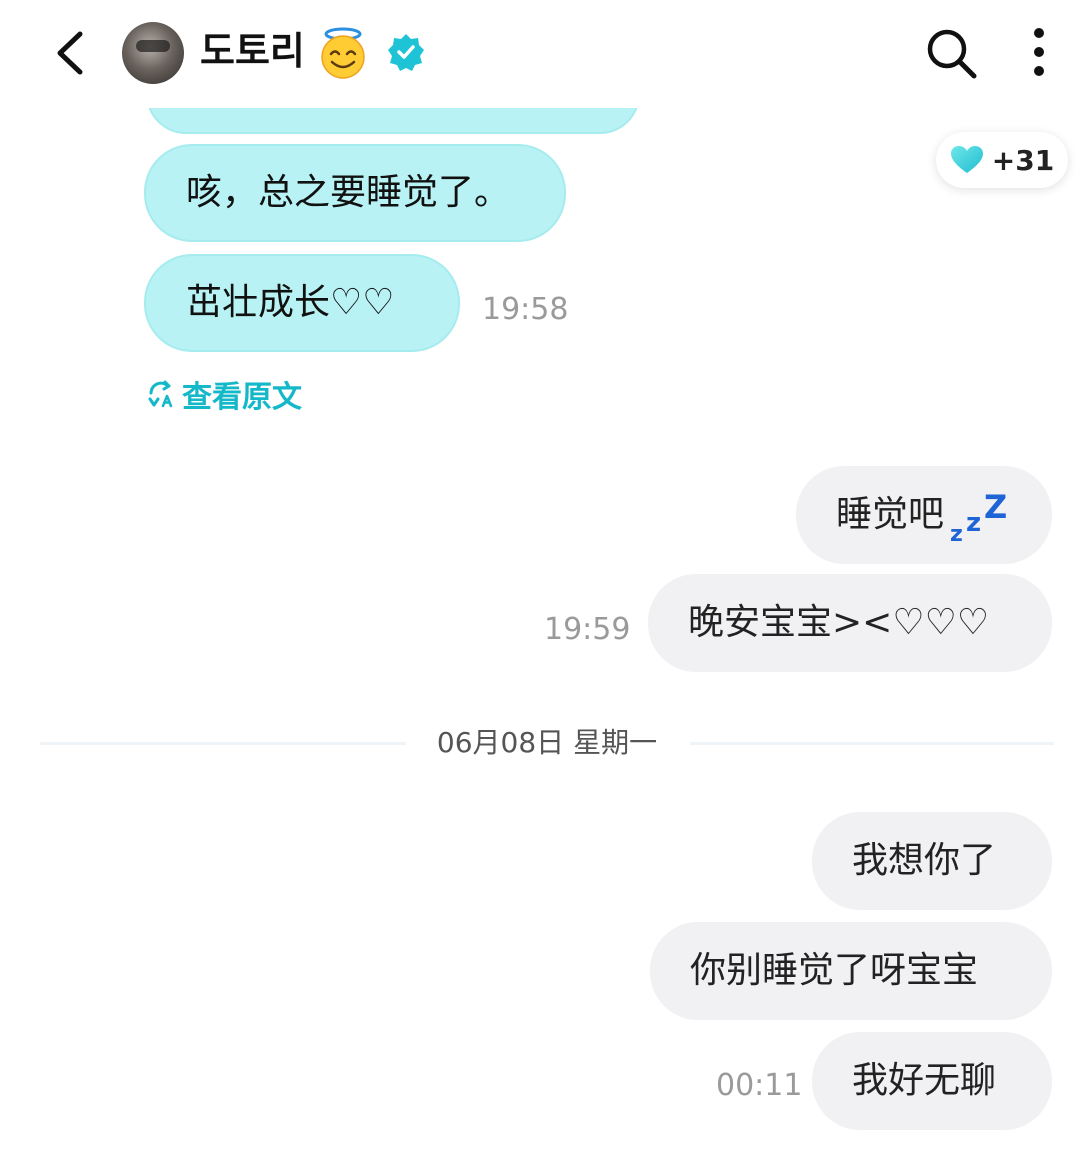  I want to click on view-original-link: 查看原文, so click(224, 395).